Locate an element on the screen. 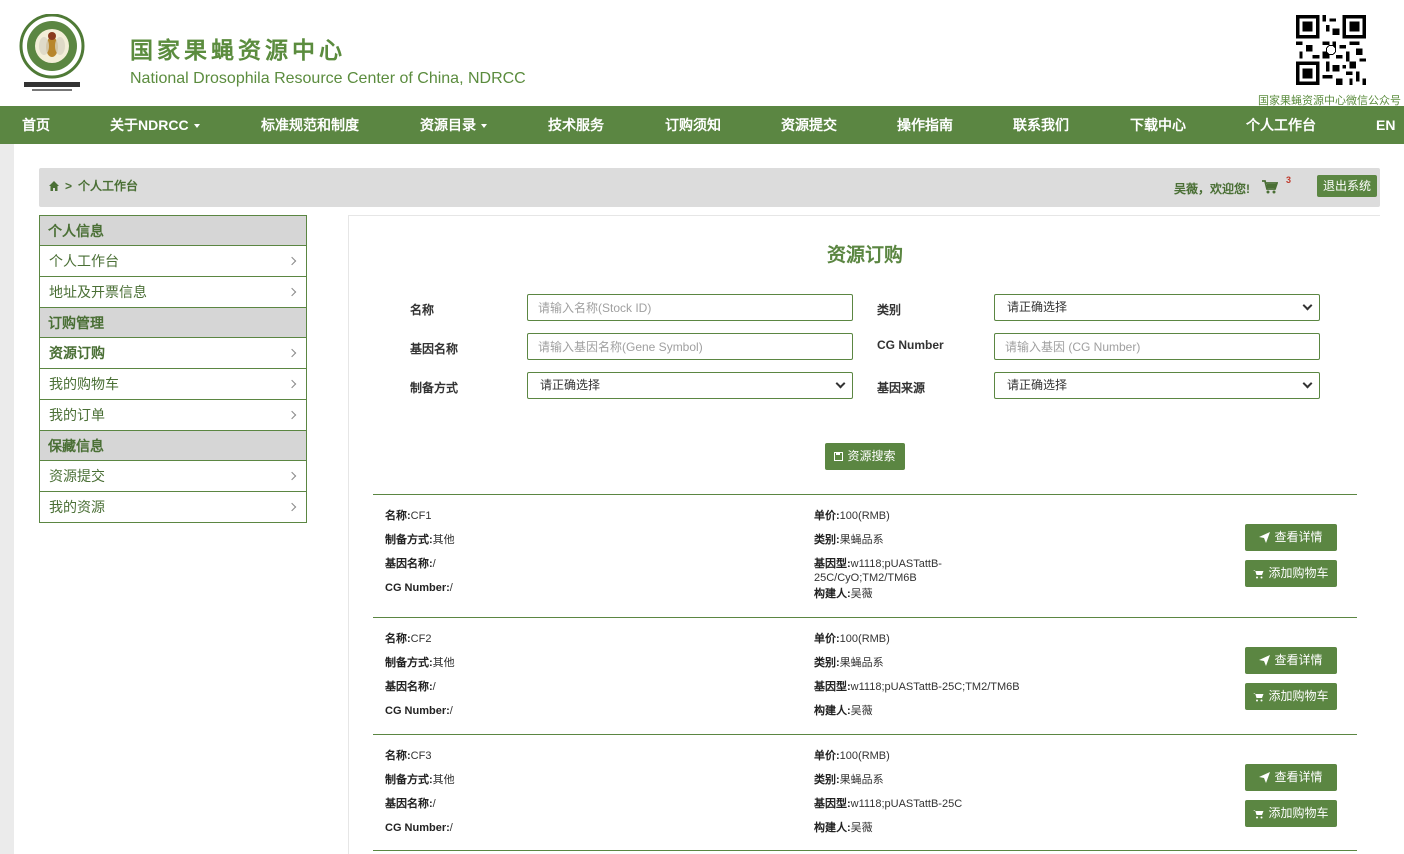 The width and height of the screenshot is (1404, 854). gene-name-label: 基因名称 is located at coordinates (434, 349).